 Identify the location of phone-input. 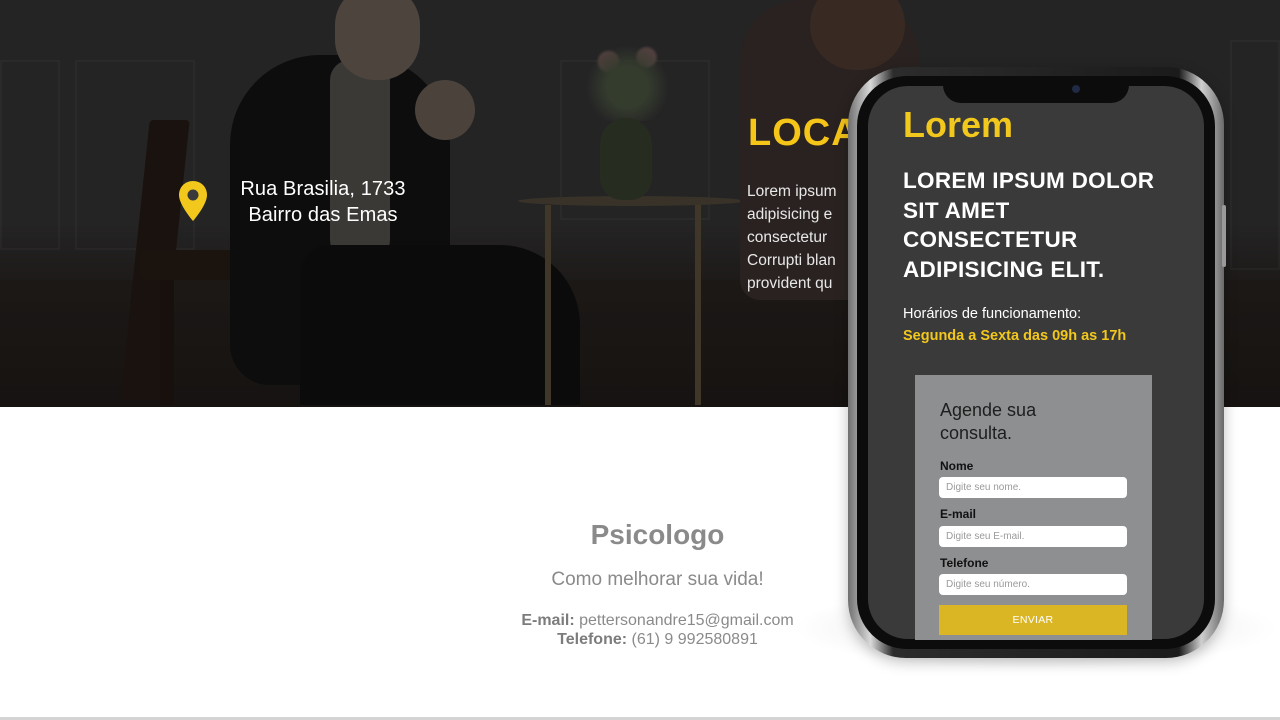
(1033, 584).